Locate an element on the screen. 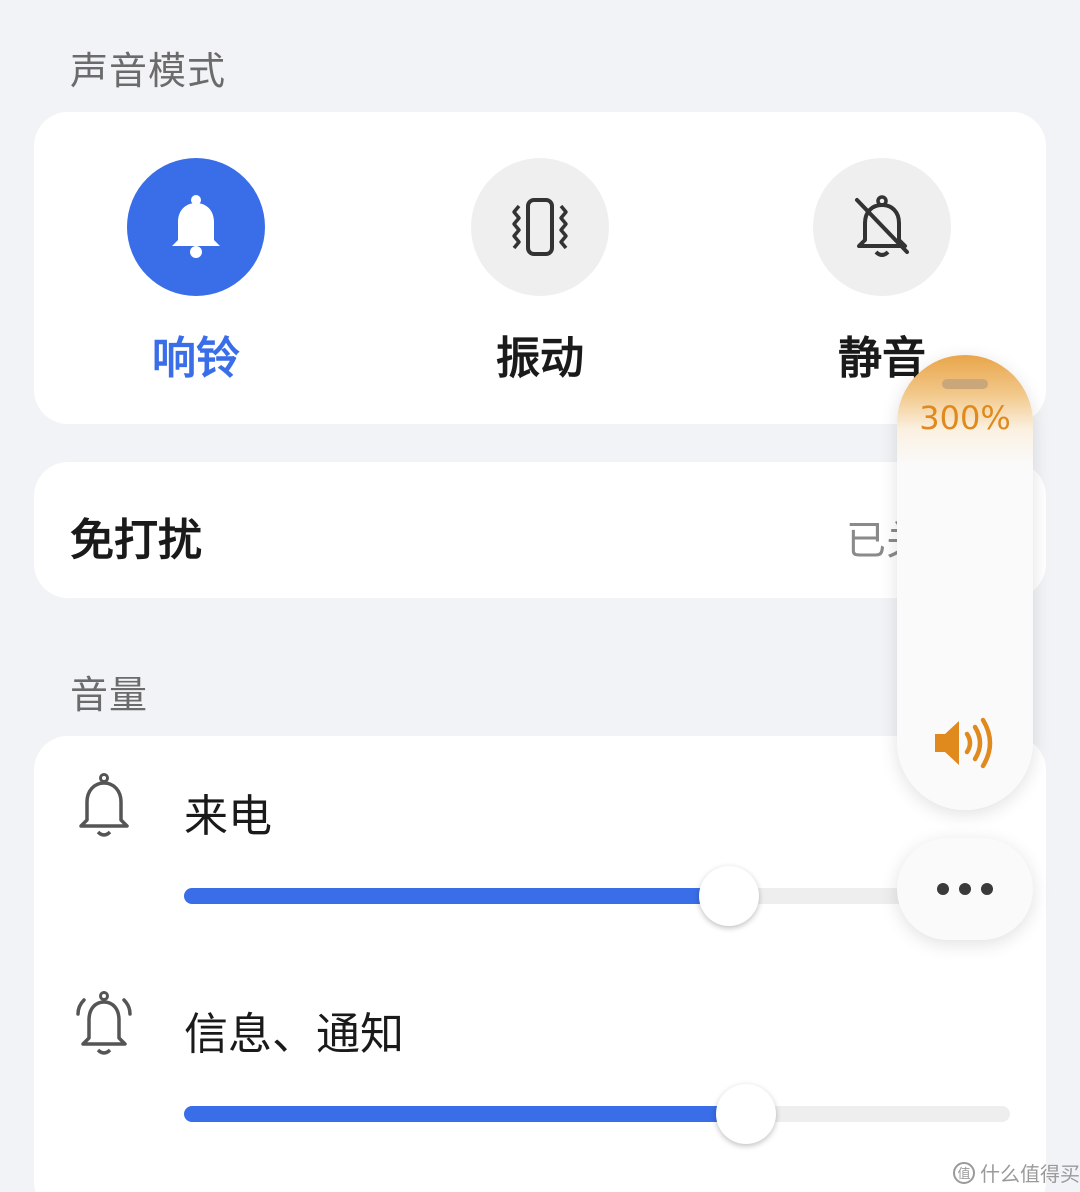 The width and height of the screenshot is (1080, 1192). ringtone-slider-fill is located at coordinates (457, 896).